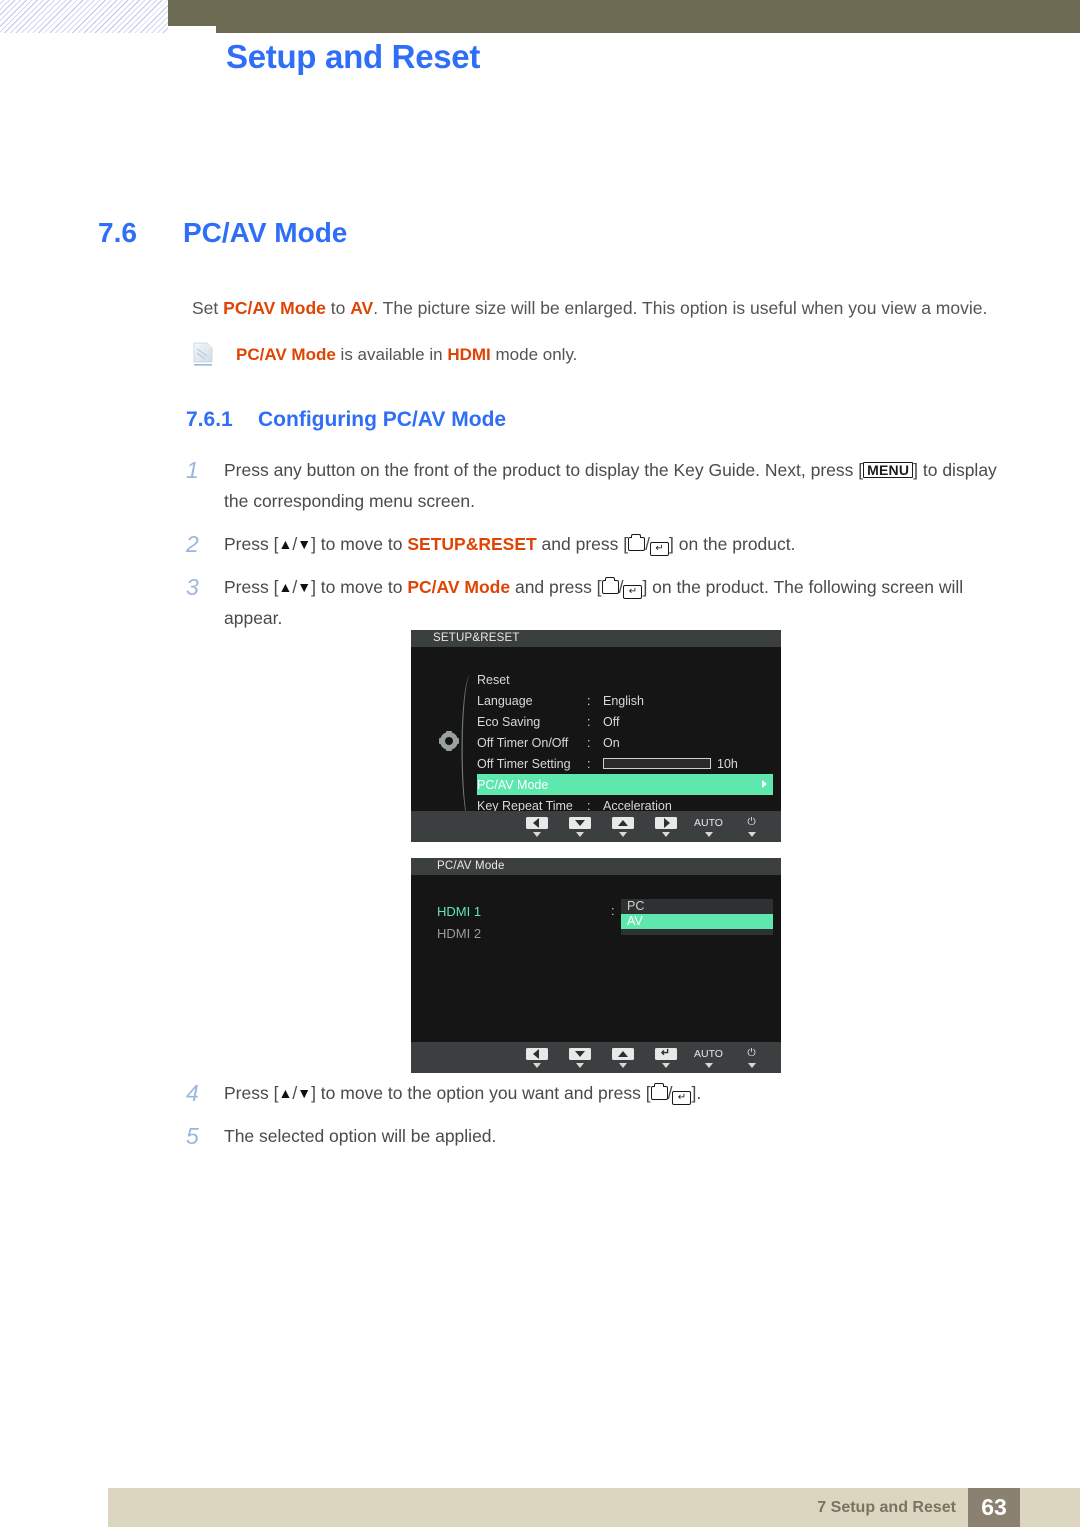  I want to click on page-number-badge: 63, so click(994, 1507).